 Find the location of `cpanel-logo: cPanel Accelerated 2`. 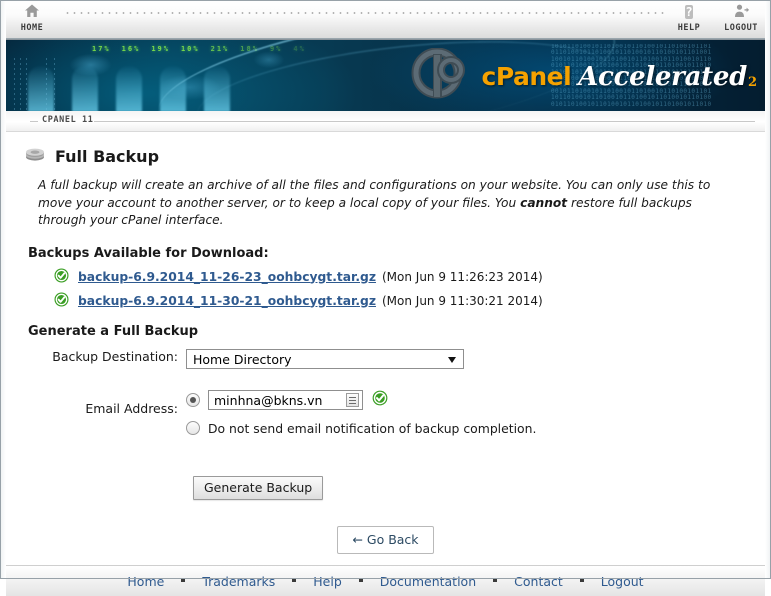

cpanel-logo: cPanel Accelerated 2 is located at coordinates (583, 77).